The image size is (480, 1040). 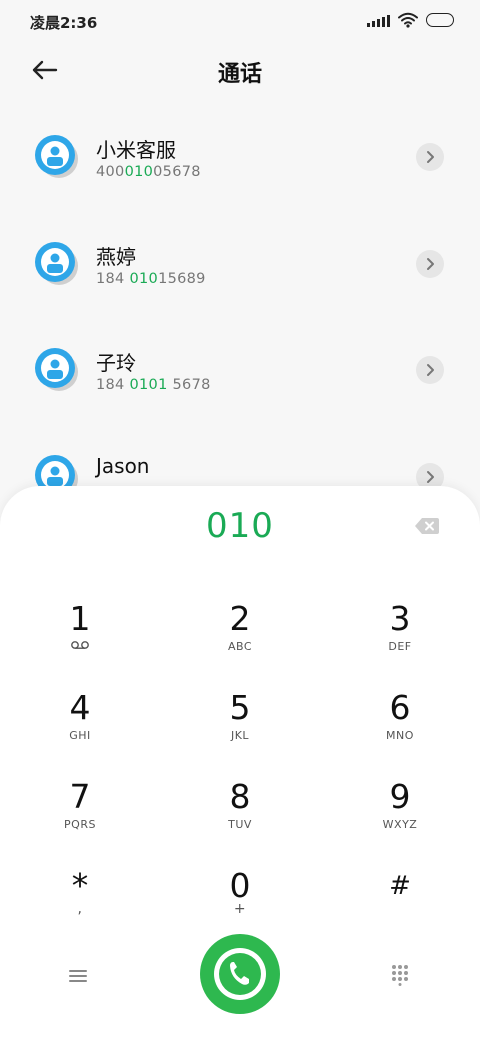 What do you see at coordinates (80, 735) in the screenshot?
I see `key-letters: GHI` at bounding box center [80, 735].